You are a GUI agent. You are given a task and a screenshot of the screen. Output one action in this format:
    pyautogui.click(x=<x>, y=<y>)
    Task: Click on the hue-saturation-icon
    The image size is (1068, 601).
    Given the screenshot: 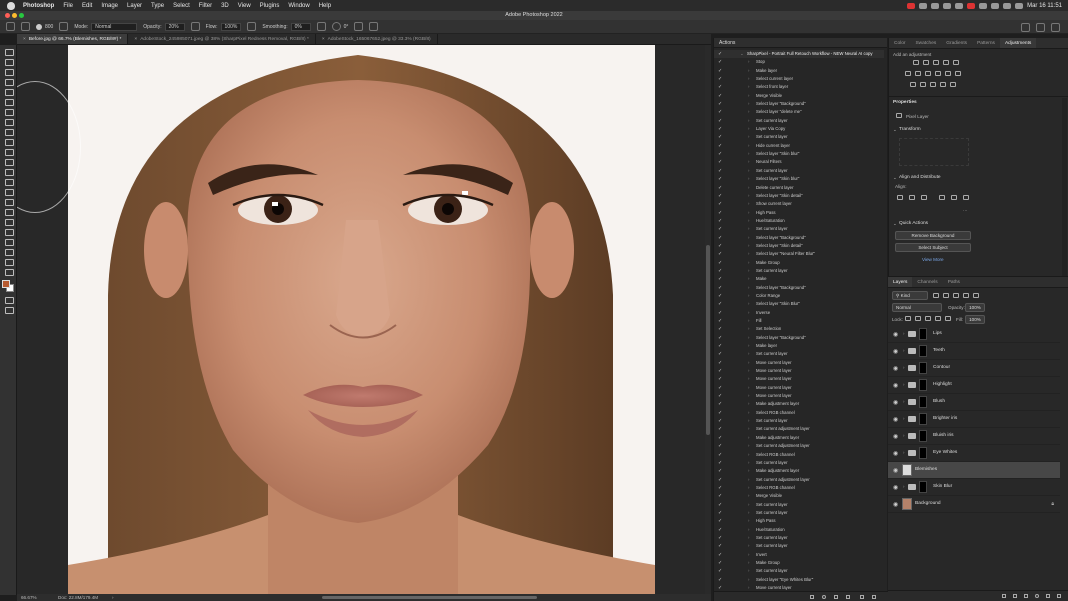 What is the action you would take?
    pyautogui.click(x=908, y=73)
    